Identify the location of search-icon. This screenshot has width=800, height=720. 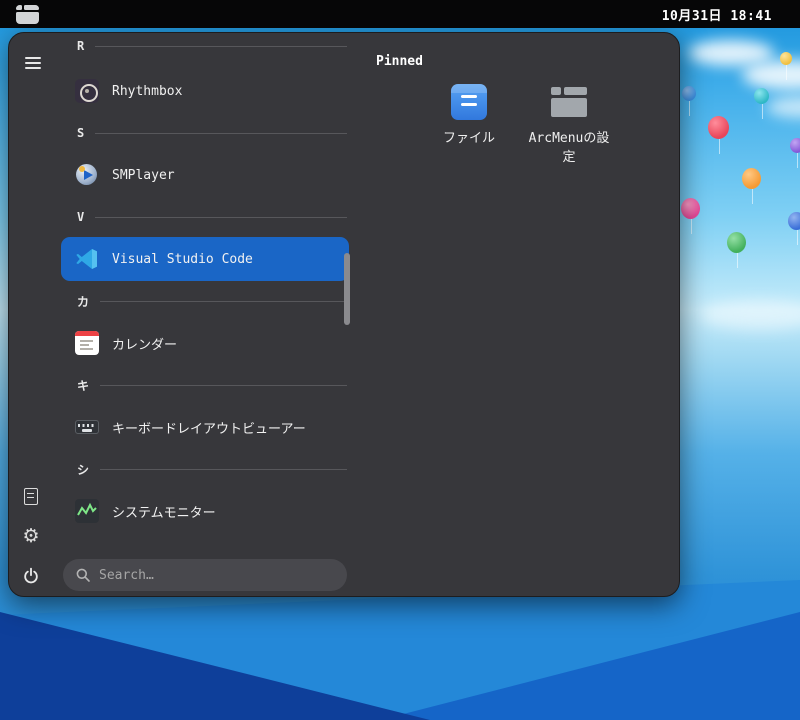
(83, 575).